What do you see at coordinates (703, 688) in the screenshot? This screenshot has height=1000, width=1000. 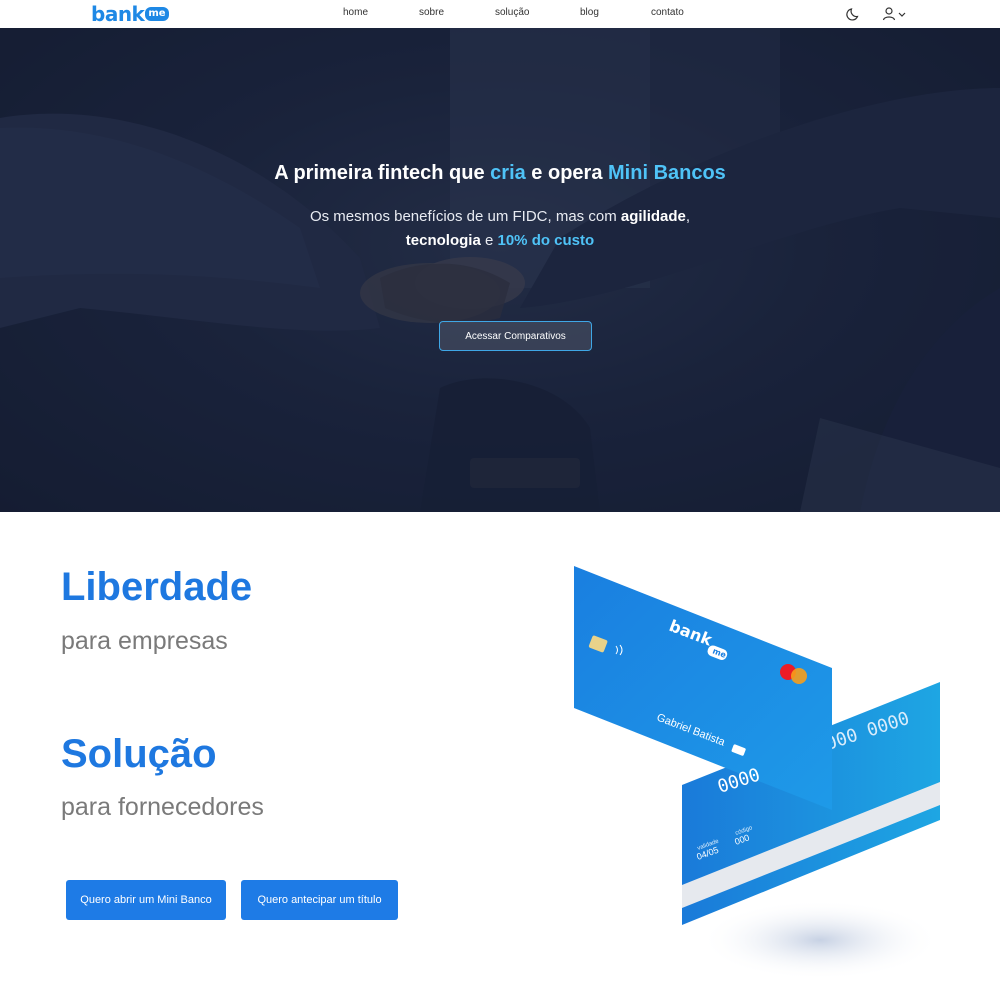 I see `front-card` at bounding box center [703, 688].